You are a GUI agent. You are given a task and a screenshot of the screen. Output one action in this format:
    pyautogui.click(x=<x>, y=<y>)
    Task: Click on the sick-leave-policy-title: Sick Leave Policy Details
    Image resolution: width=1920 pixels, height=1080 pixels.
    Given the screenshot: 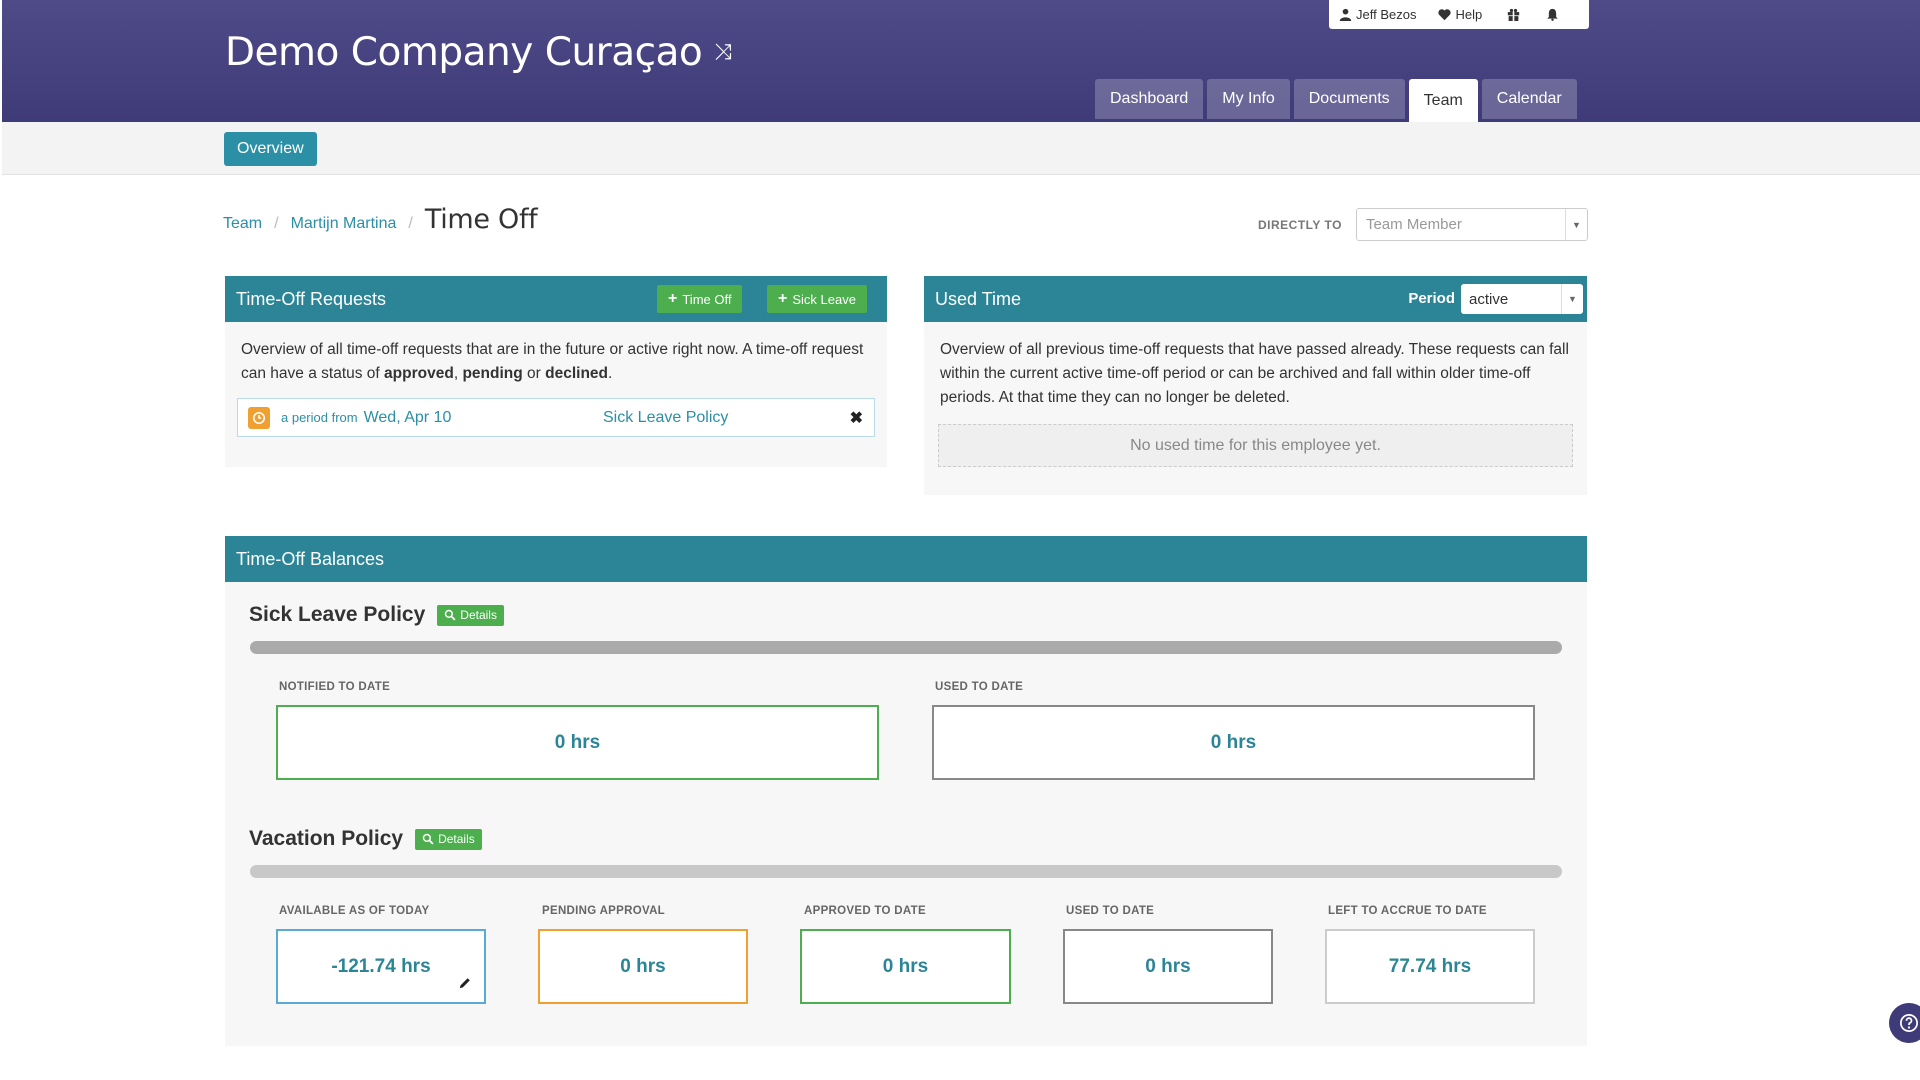 What is the action you would take?
    pyautogui.click(x=376, y=615)
    